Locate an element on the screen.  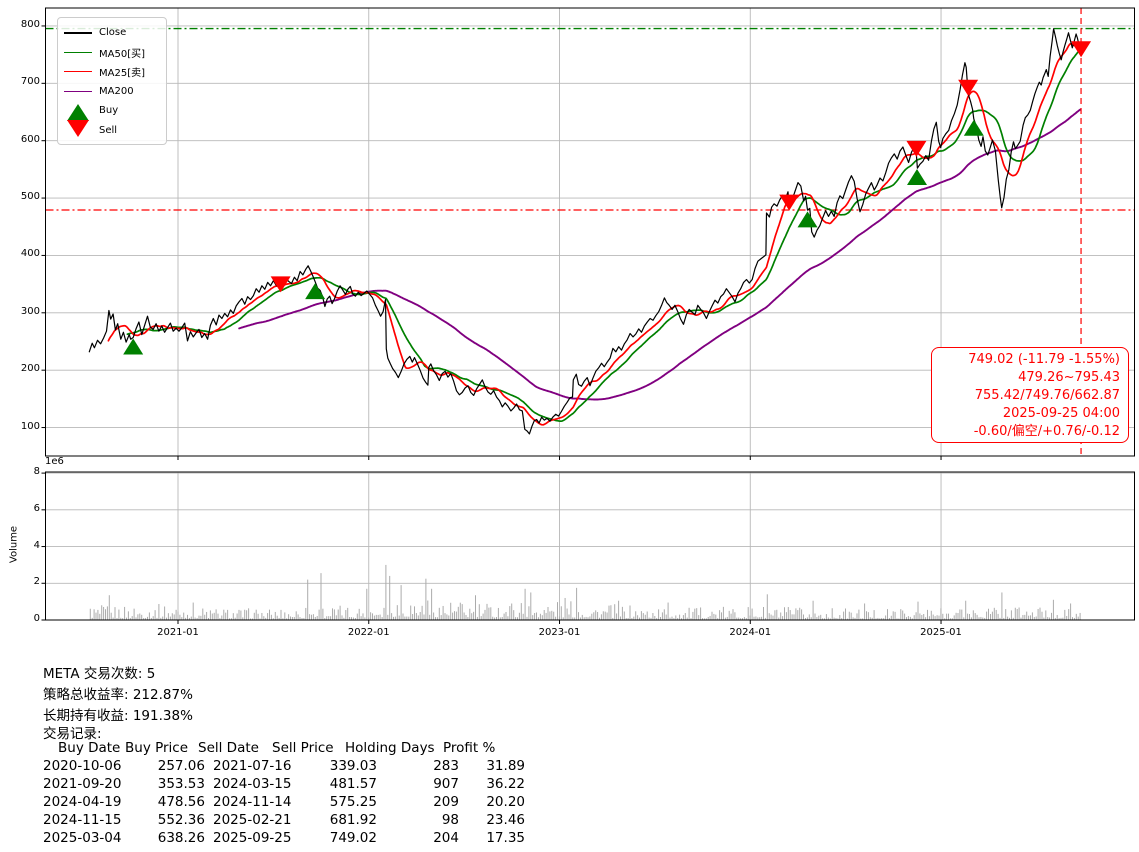
x-tick-label: 2023-01 is located at coordinates (559, 632).